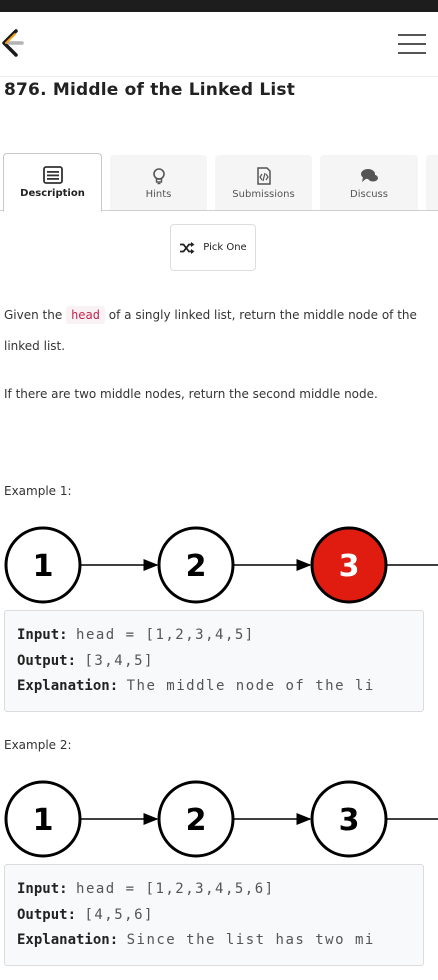  I want to click on top-navbar, so click(219, 44).